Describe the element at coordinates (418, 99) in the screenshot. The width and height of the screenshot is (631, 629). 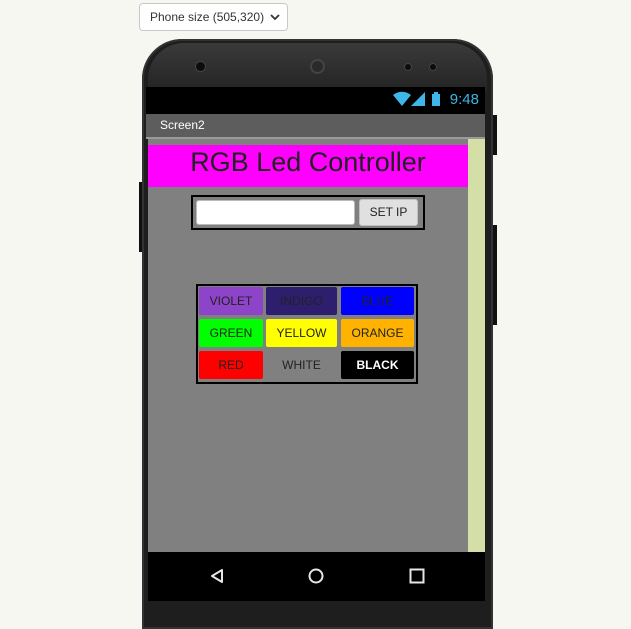
I see `signal-icon` at that location.